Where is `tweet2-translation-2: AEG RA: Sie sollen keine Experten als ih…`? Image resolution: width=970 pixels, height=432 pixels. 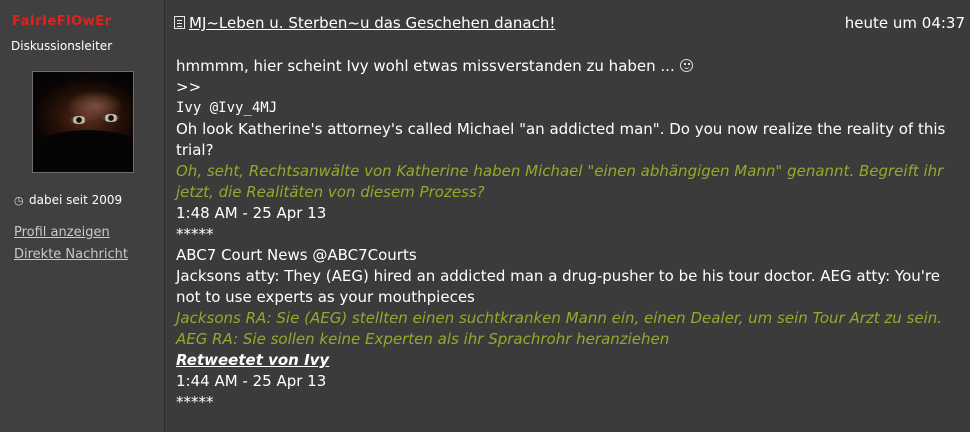
tweet2-translation-2: AEG RA: Sie sollen keine Experten als ih… is located at coordinates (423, 339).